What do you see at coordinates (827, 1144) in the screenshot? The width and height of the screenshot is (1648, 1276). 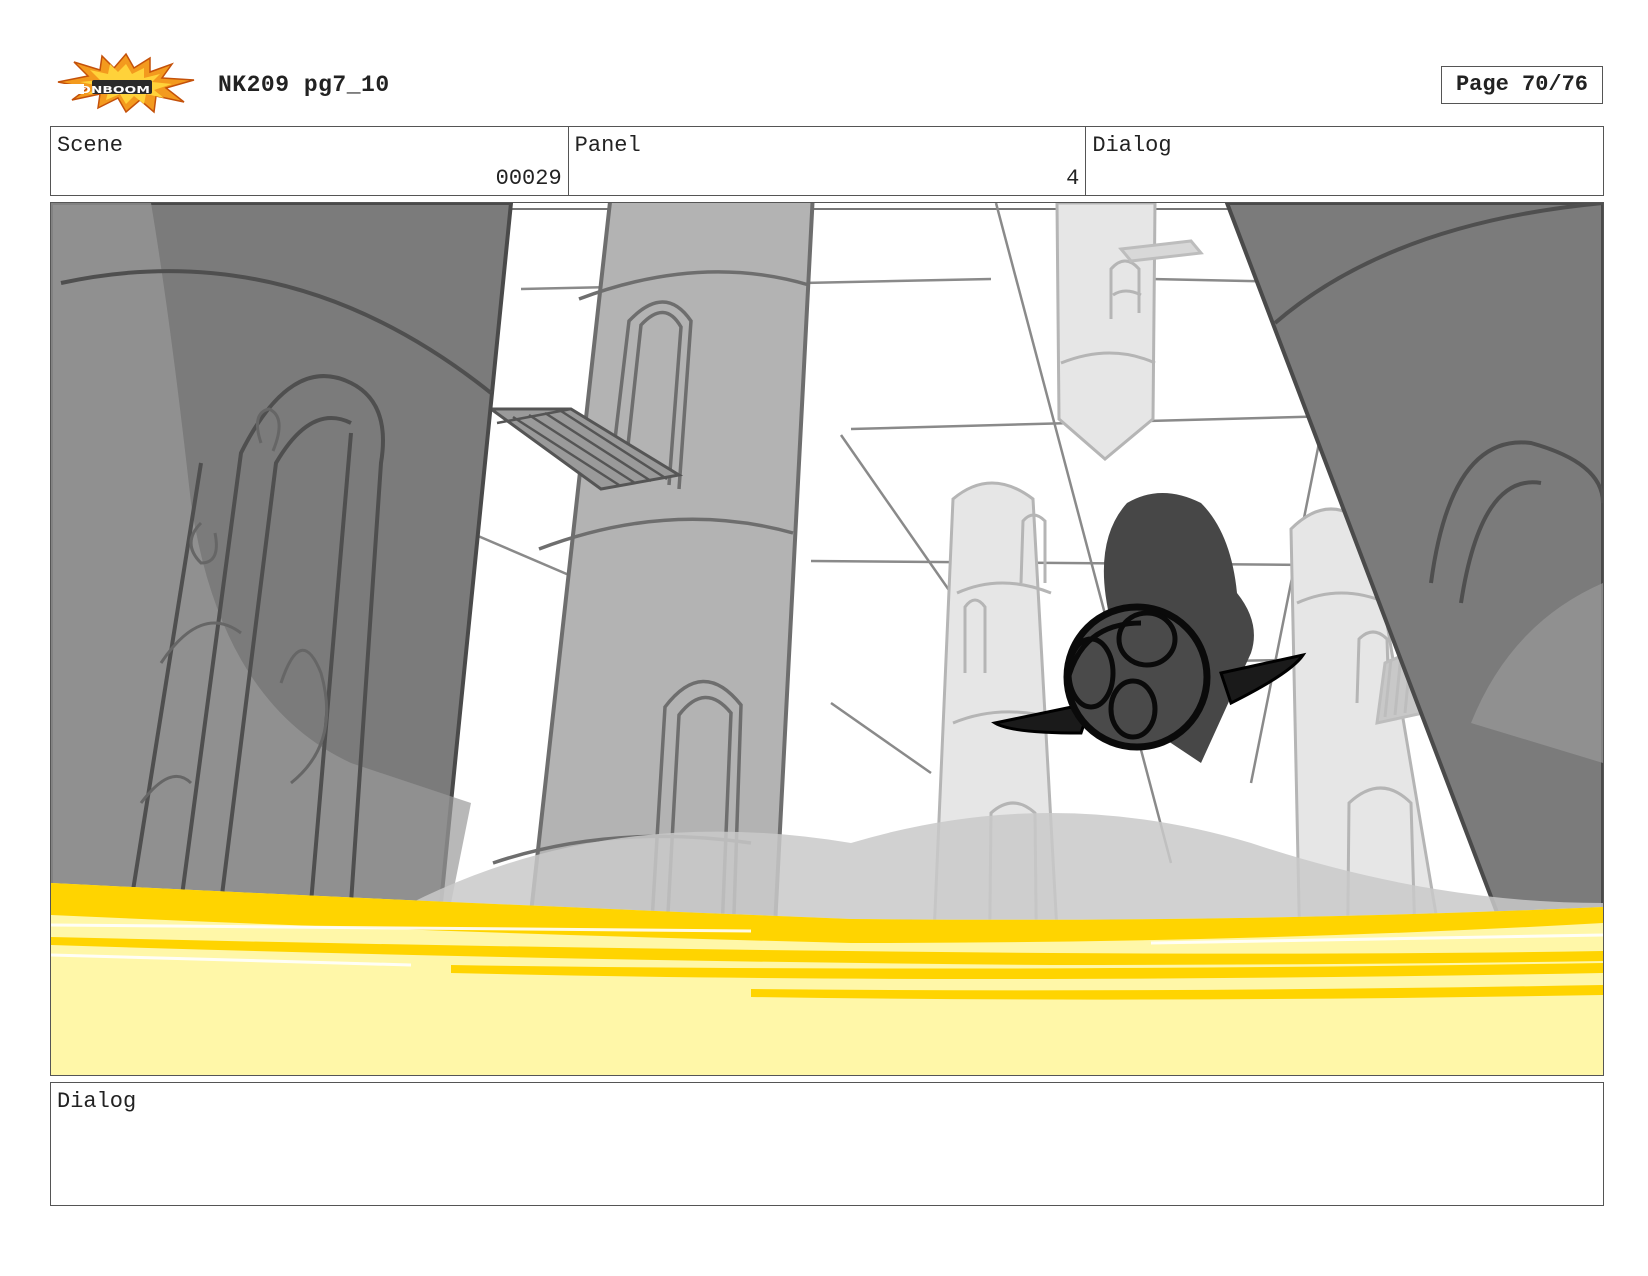 I see `dialog-section: Dialog` at bounding box center [827, 1144].